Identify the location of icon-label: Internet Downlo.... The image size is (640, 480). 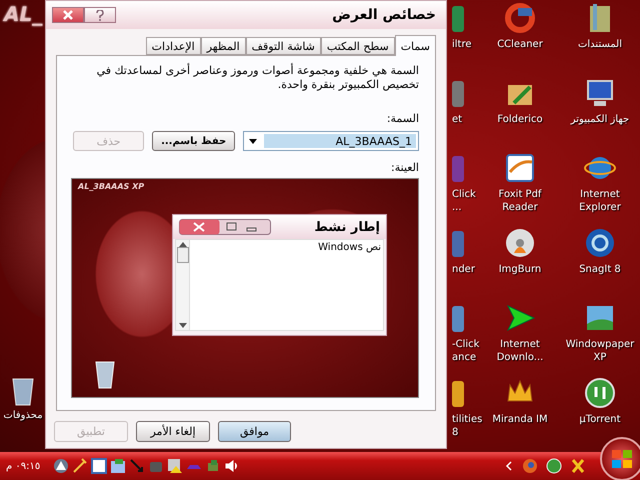
(520, 351).